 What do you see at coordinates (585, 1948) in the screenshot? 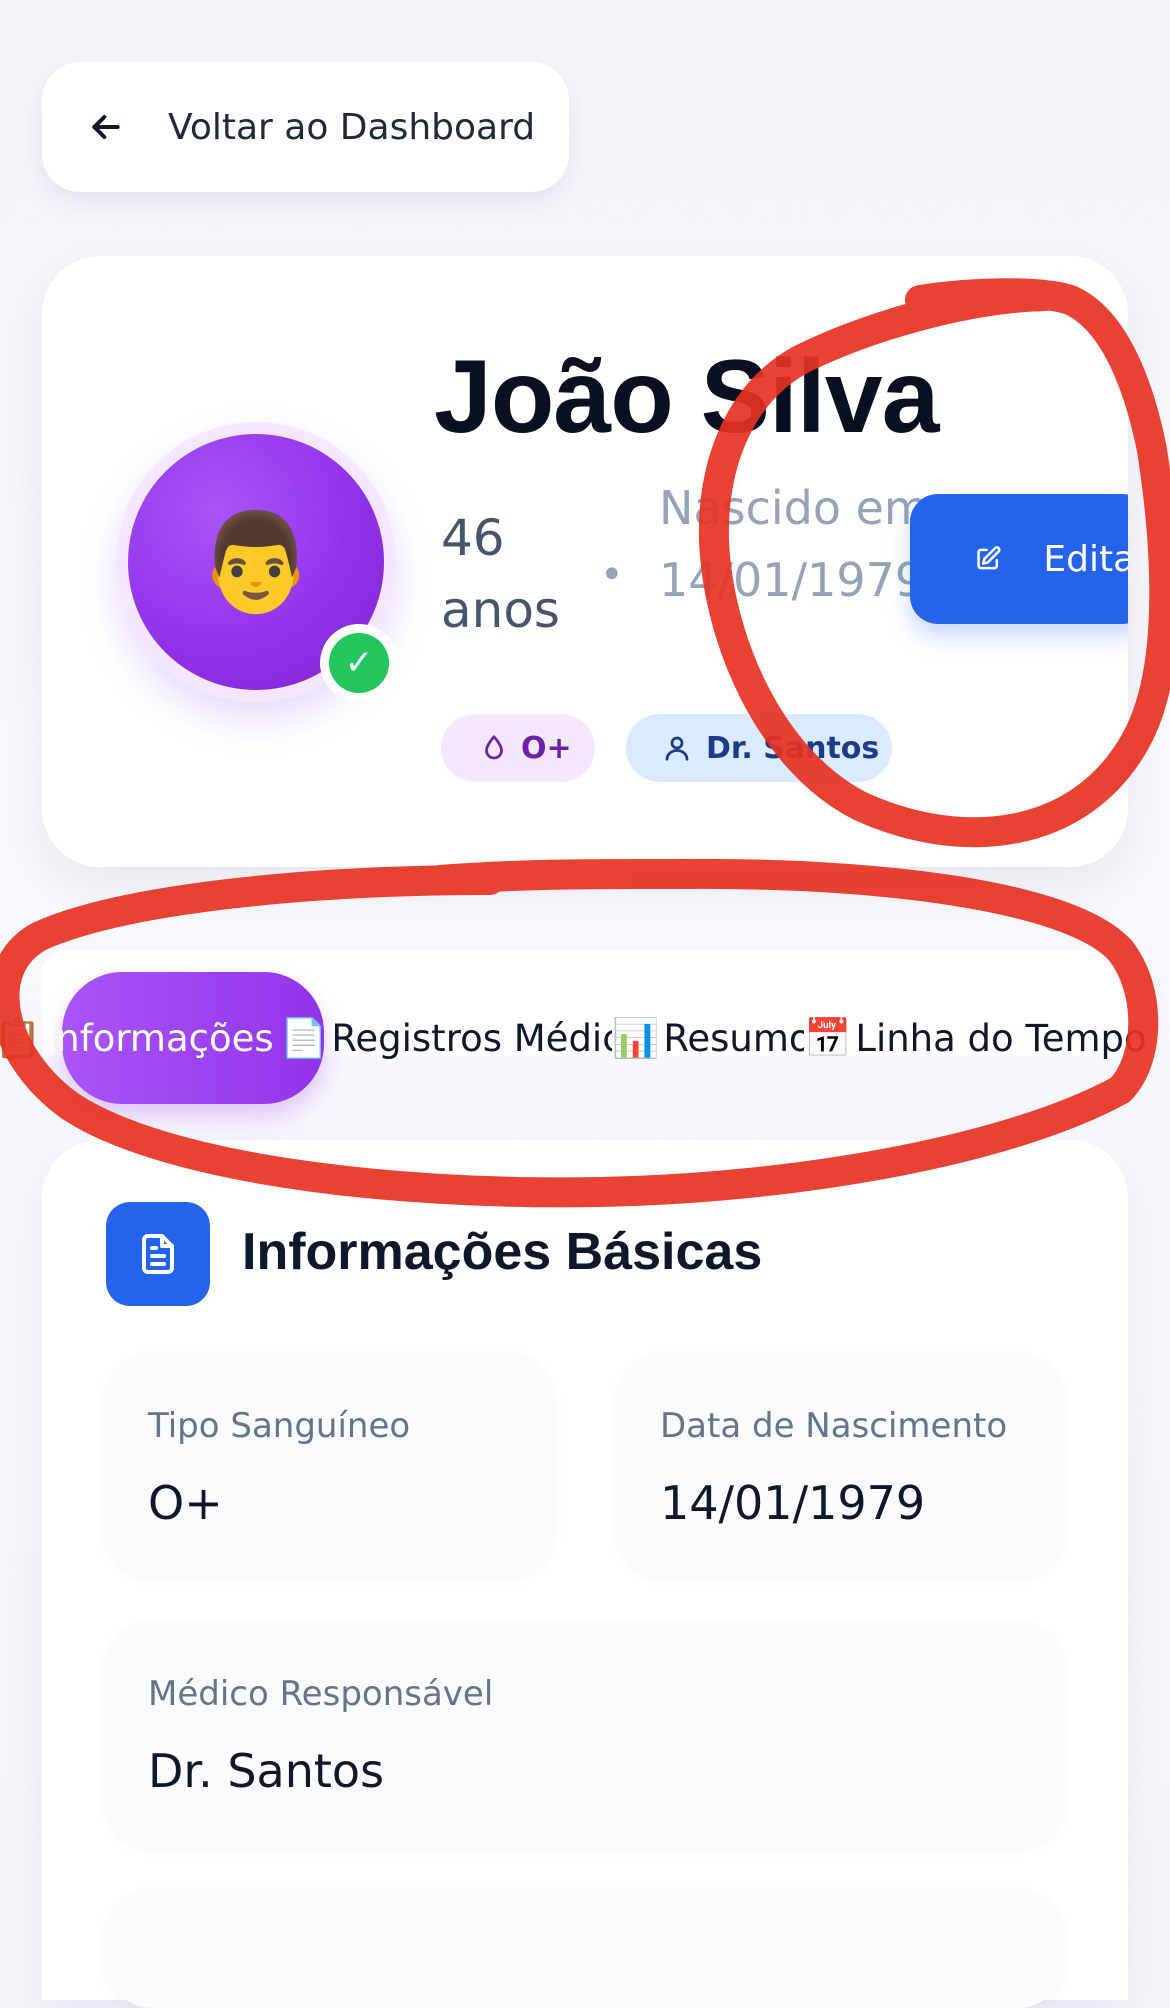
I see `next-field` at bounding box center [585, 1948].